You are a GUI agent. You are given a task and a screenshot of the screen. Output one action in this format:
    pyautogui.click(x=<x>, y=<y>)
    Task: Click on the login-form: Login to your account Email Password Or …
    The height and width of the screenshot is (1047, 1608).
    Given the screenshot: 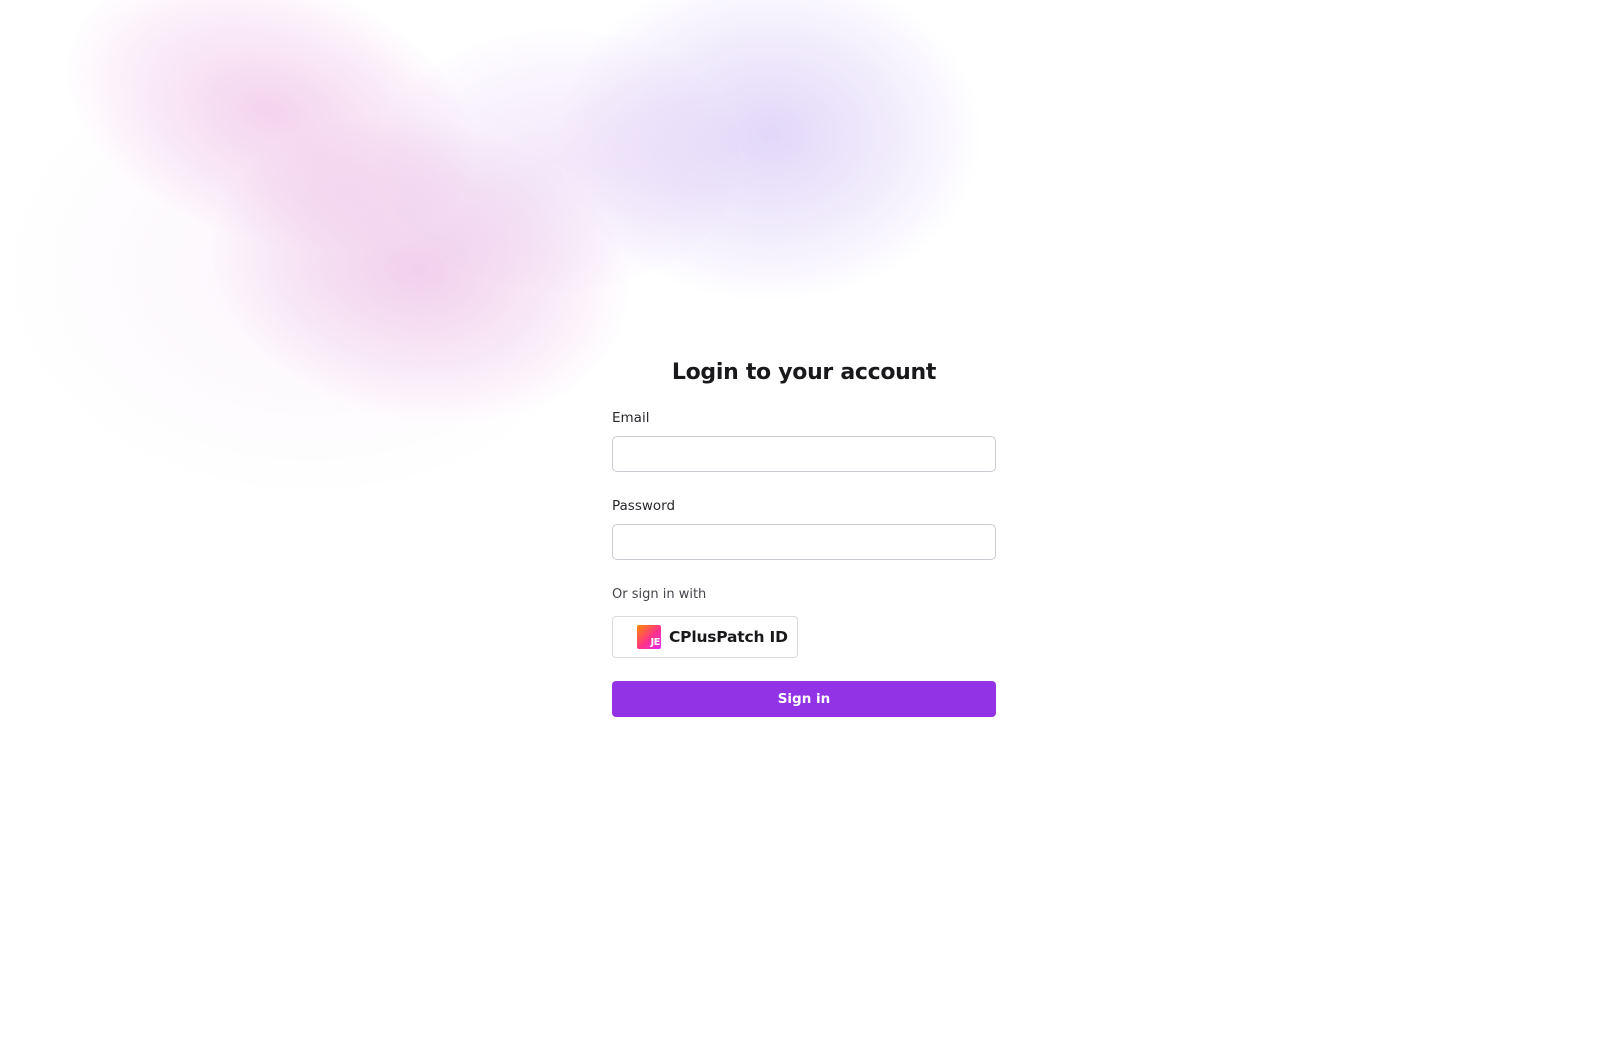 What is the action you would take?
    pyautogui.click(x=804, y=536)
    